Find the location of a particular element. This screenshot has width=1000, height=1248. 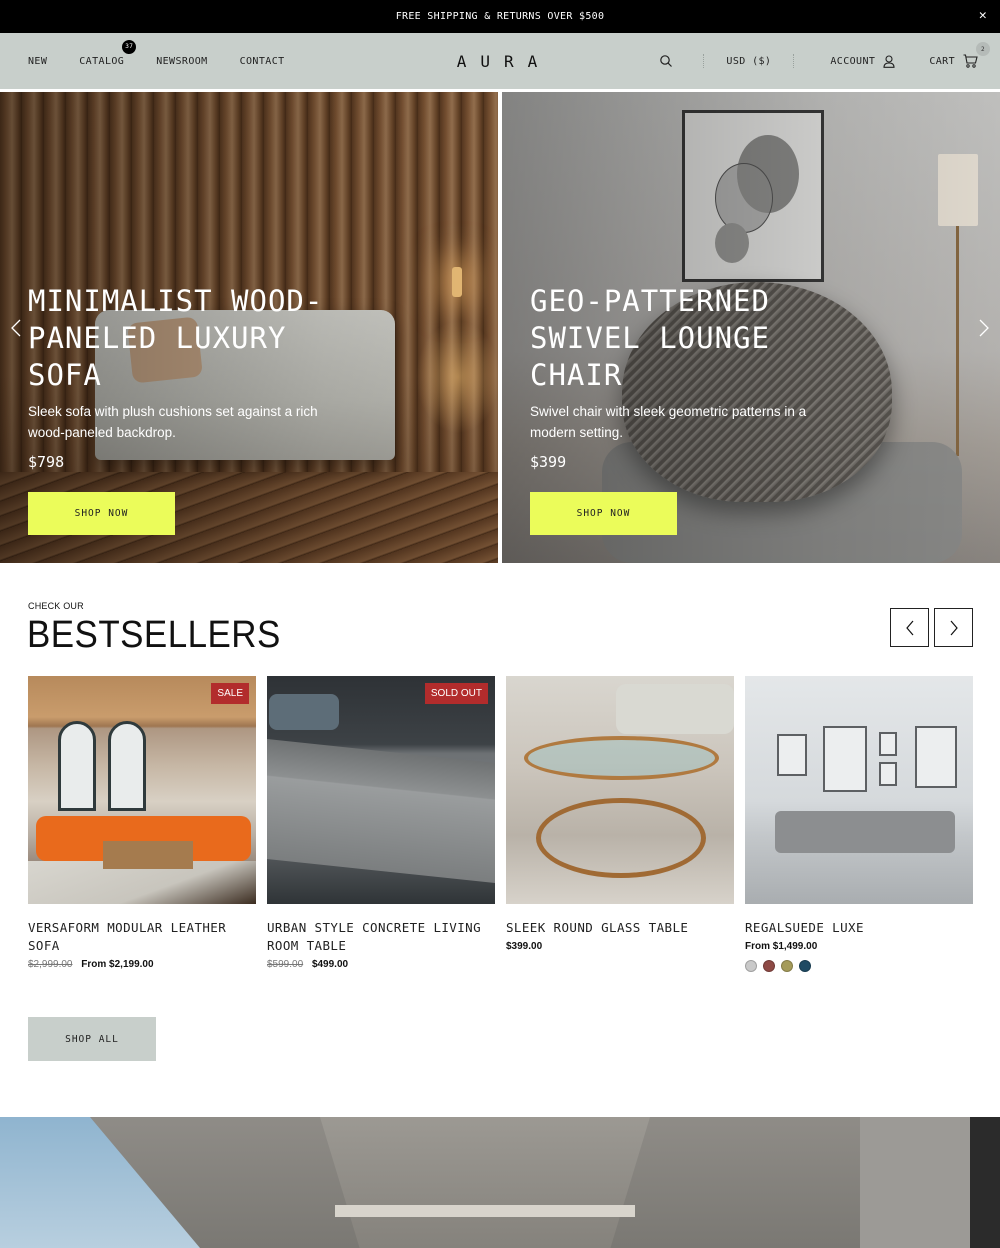

sold-out-badge: SOLD OUT is located at coordinates (456, 693).